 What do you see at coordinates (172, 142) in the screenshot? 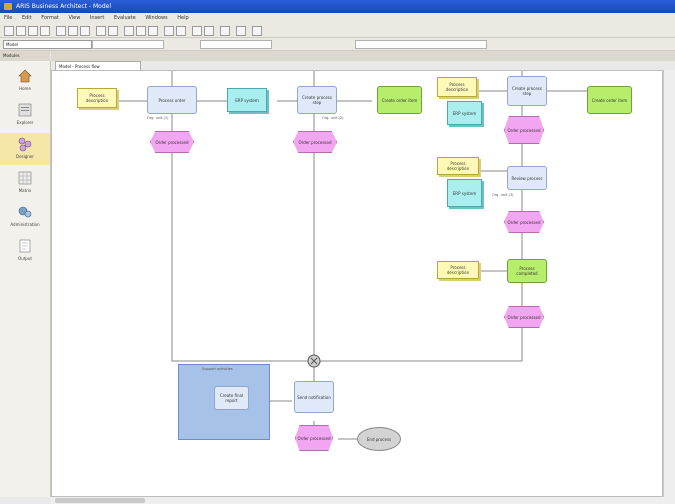
I see `event-node-1: Order processed` at bounding box center [172, 142].